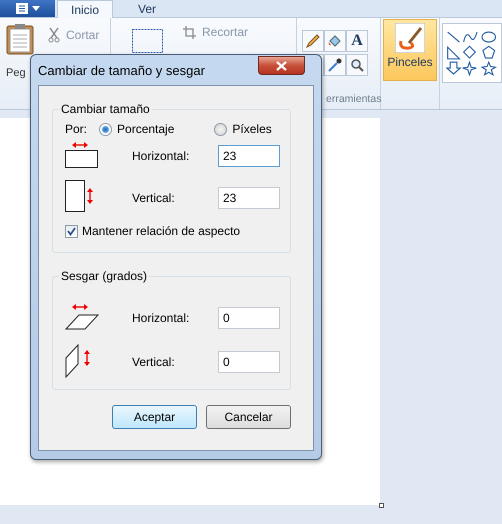 The width and height of the screenshot is (502, 524). What do you see at coordinates (147, 9) in the screenshot?
I see `ribbon-tab: Ver` at bounding box center [147, 9].